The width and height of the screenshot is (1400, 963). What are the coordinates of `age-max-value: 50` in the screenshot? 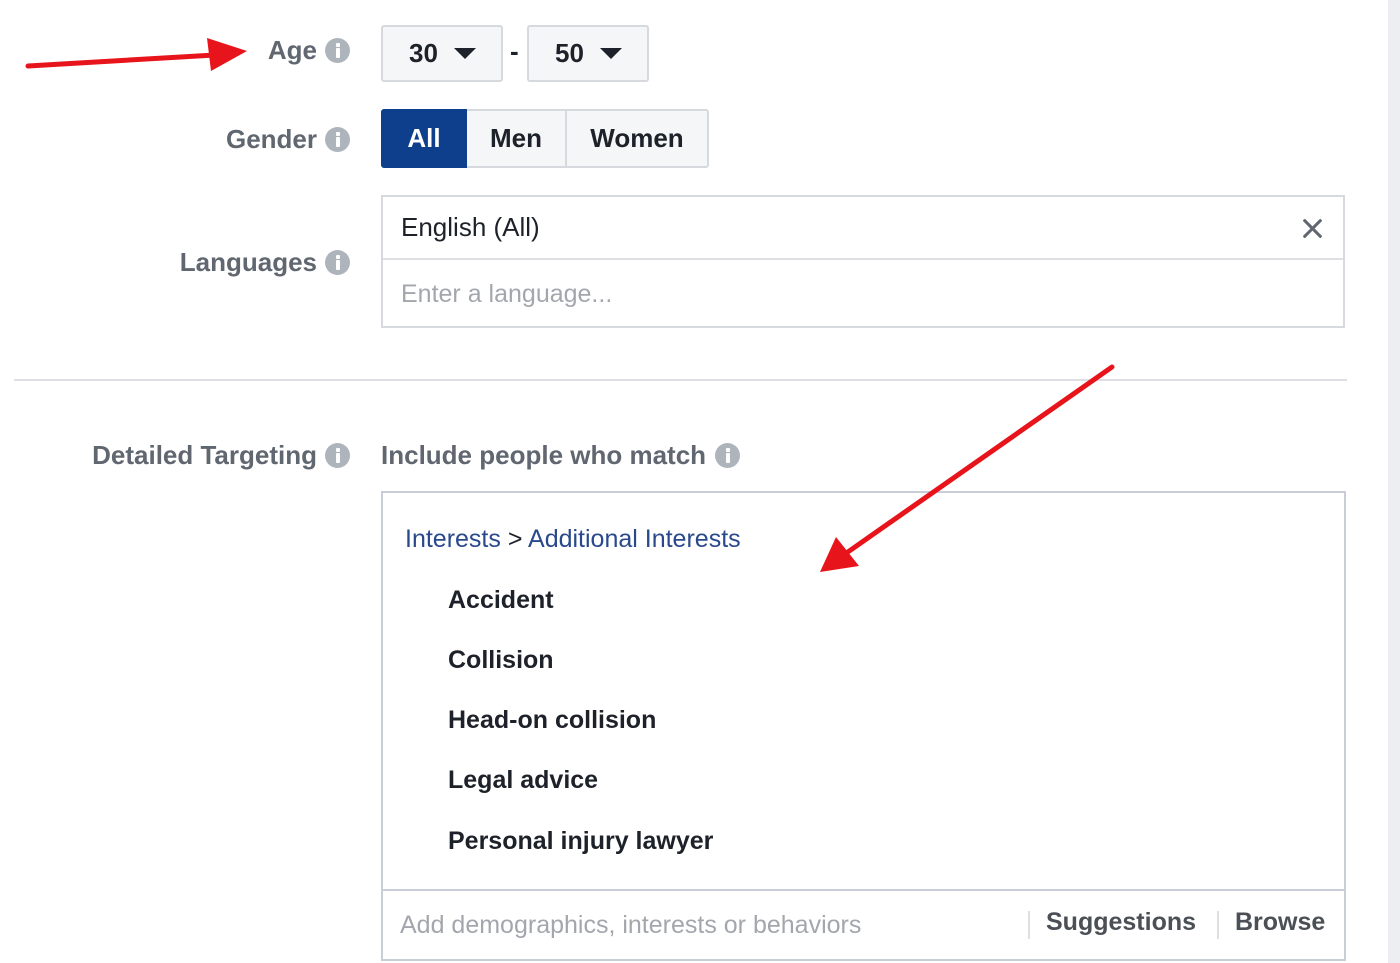 It's located at (569, 53).